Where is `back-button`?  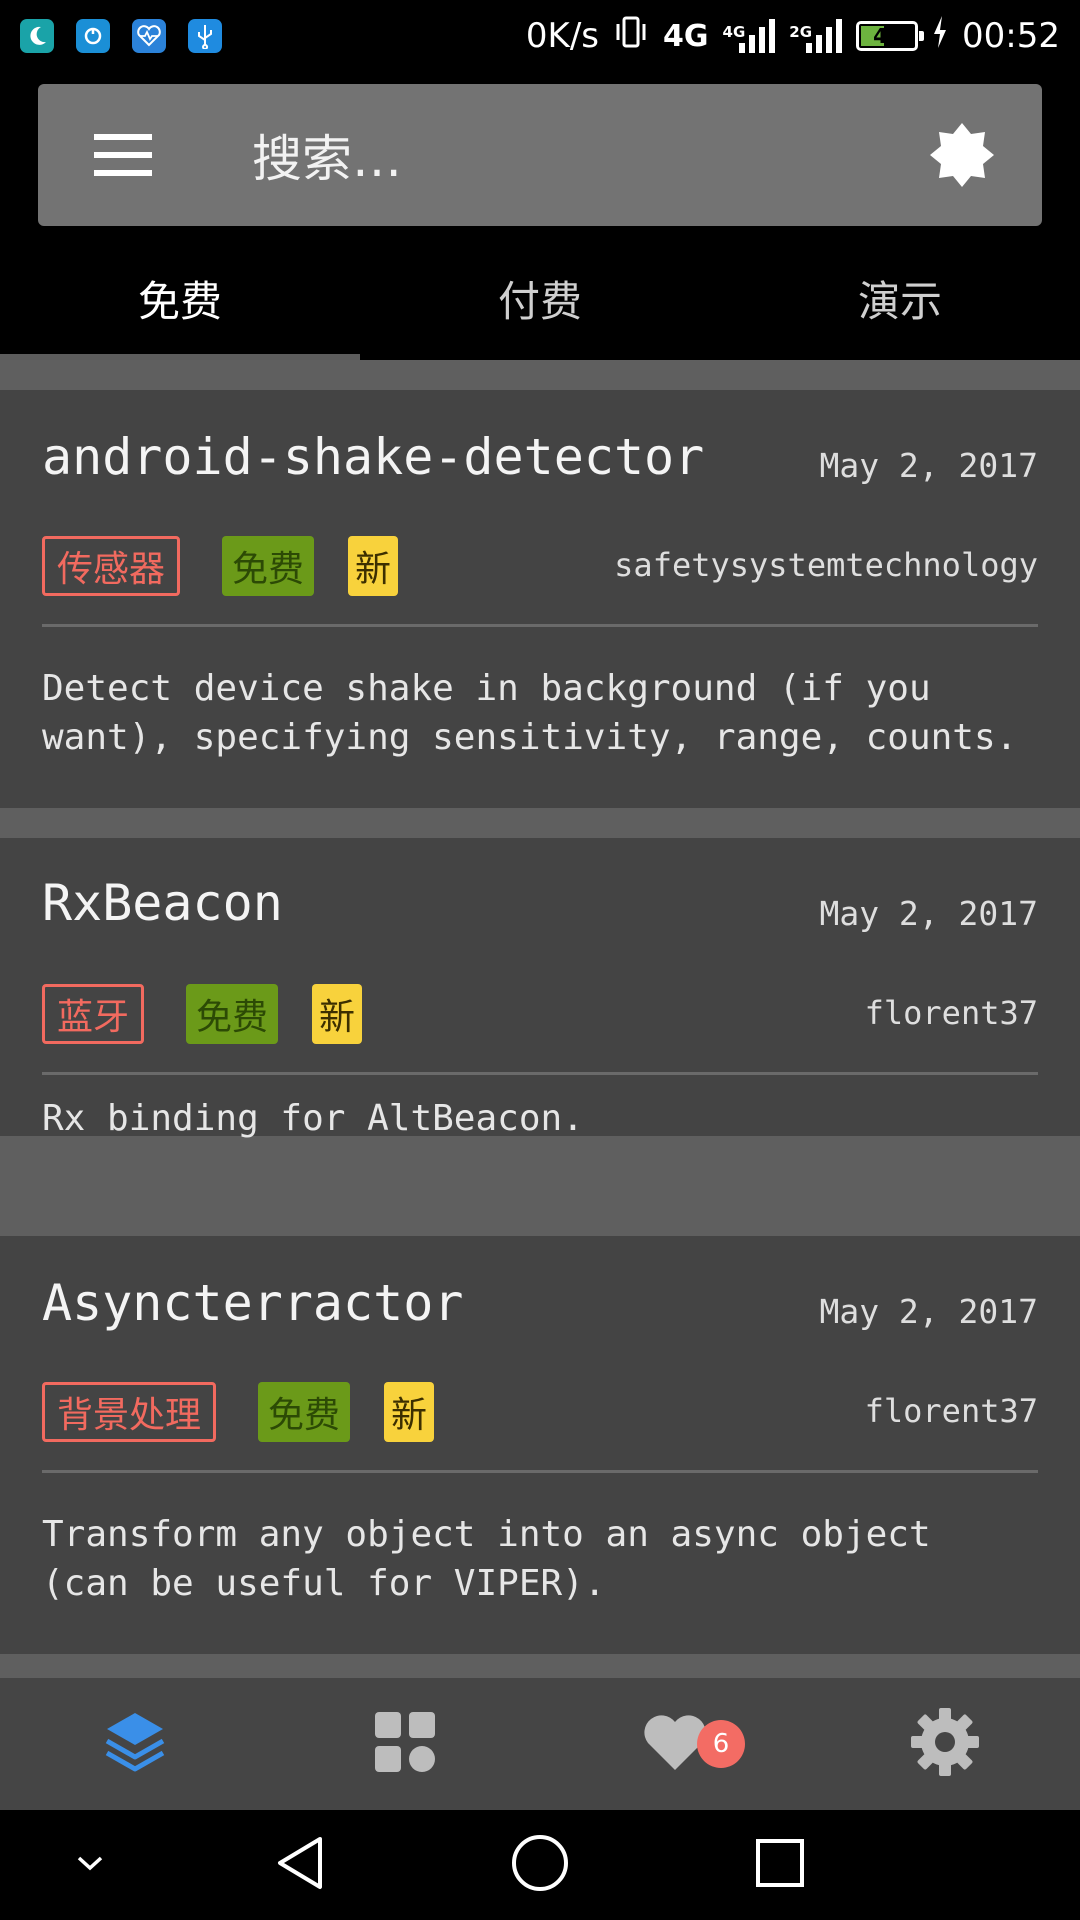 back-button is located at coordinates (300, 1865).